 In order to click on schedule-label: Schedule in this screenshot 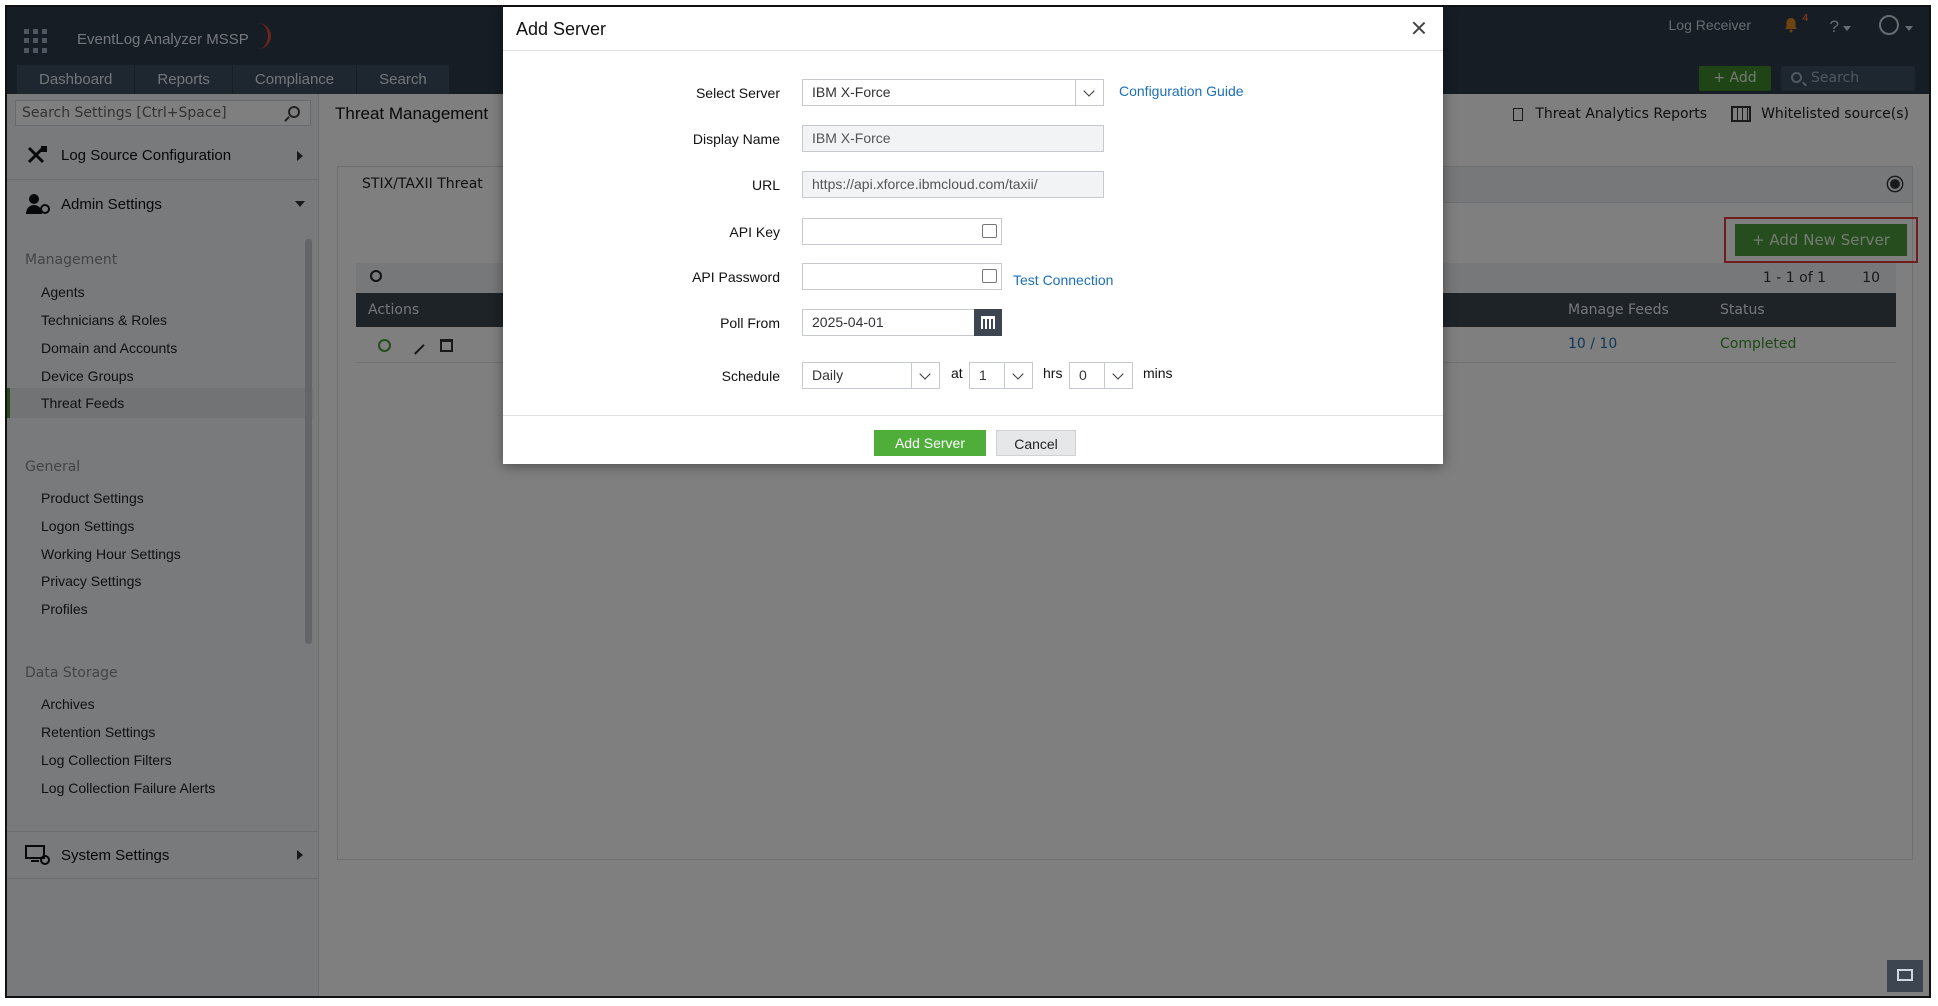, I will do `click(750, 376)`.